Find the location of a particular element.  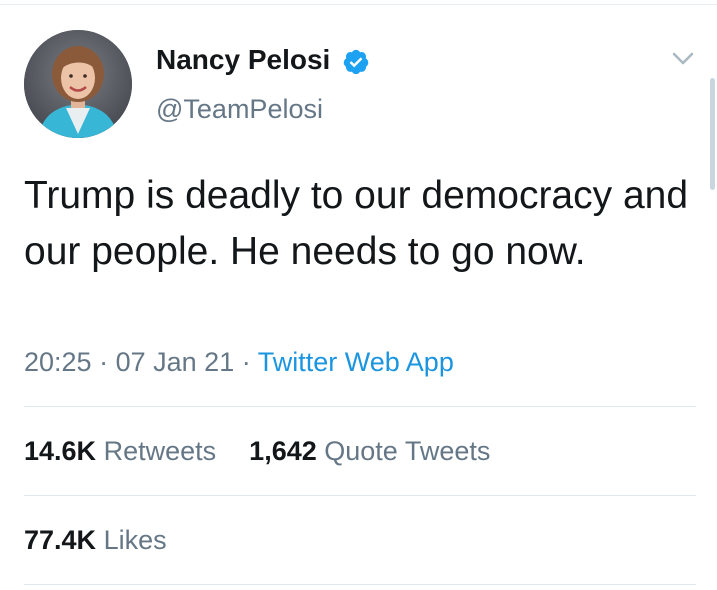

quote-tweets-stat: 1,642 Quote Tweets is located at coordinates (369, 451).